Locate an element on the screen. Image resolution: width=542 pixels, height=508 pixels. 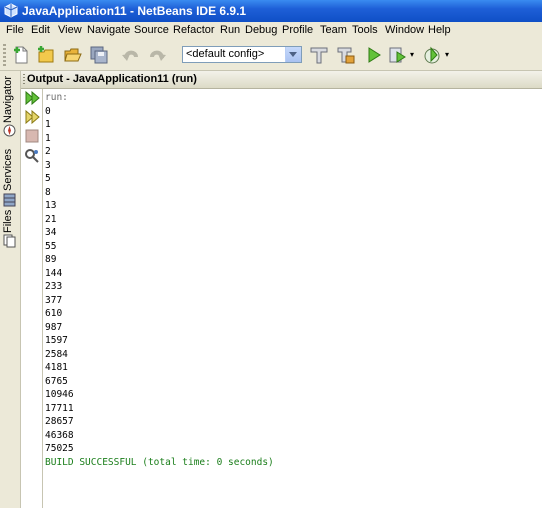
menu-window: Window is located at coordinates (404, 30).